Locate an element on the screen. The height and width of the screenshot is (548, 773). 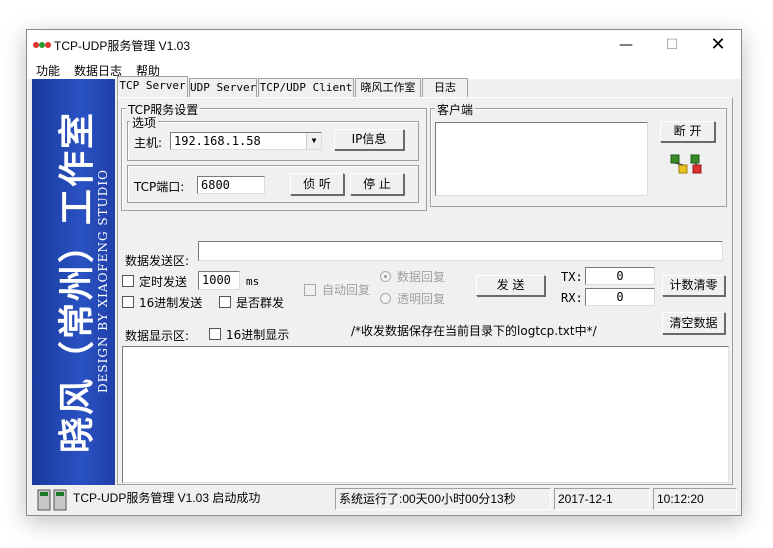
client-group-label: 客户端 is located at coordinates (455, 109).